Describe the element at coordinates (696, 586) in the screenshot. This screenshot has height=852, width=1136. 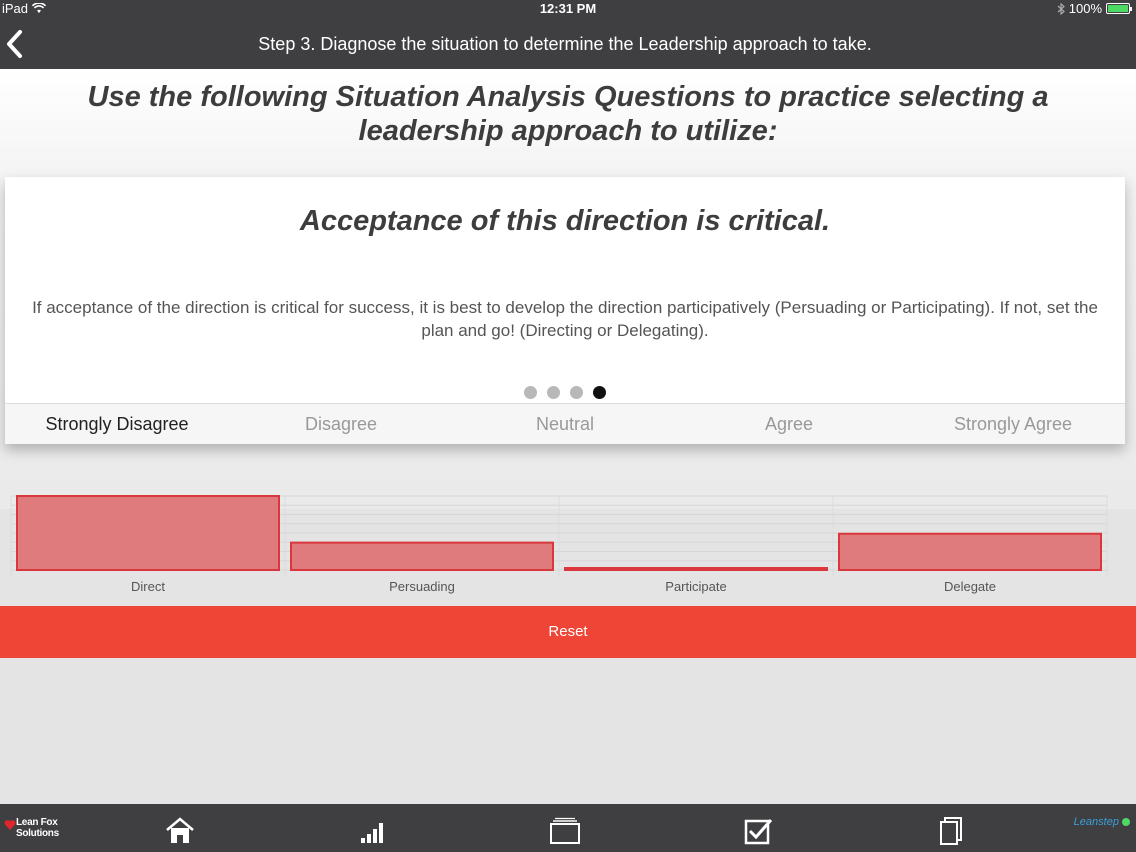
I see `x-tick-label: Participate` at that location.